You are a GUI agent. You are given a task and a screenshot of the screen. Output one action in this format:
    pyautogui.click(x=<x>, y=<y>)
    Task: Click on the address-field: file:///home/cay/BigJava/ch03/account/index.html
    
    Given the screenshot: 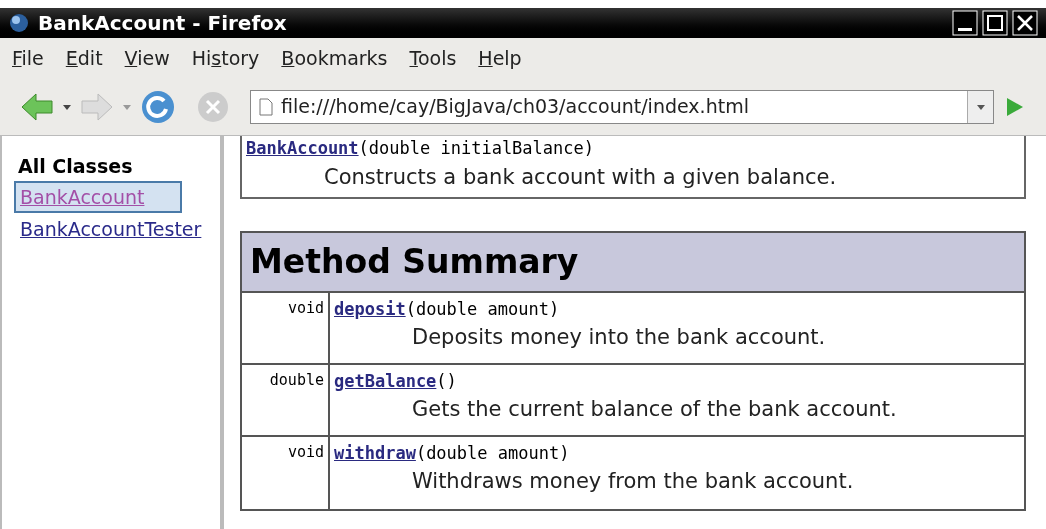 What is the action you would take?
    pyautogui.click(x=622, y=106)
    